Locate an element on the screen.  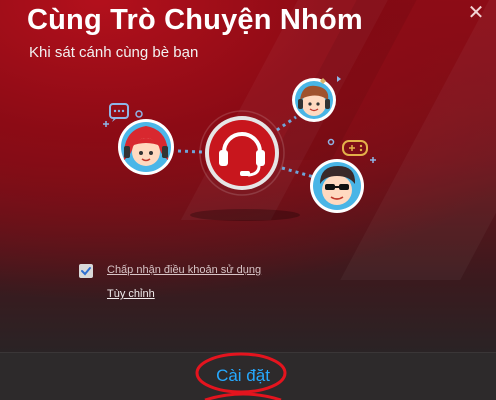
terms-row: Chấp nhận điều khoản sử dụng is located at coordinates (209, 271).